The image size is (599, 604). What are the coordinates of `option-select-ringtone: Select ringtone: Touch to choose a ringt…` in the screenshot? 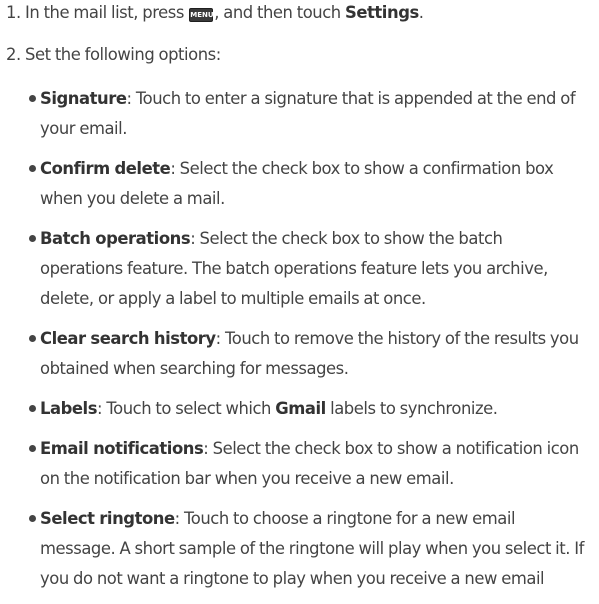 It's located at (299, 549).